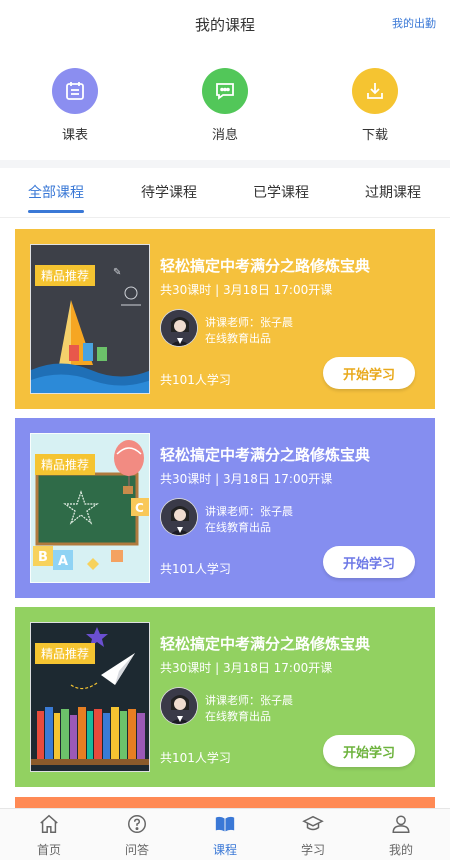 This screenshot has height=860, width=450. What do you see at coordinates (49, 835) in the screenshot?
I see `nav-home: 首页` at bounding box center [49, 835].